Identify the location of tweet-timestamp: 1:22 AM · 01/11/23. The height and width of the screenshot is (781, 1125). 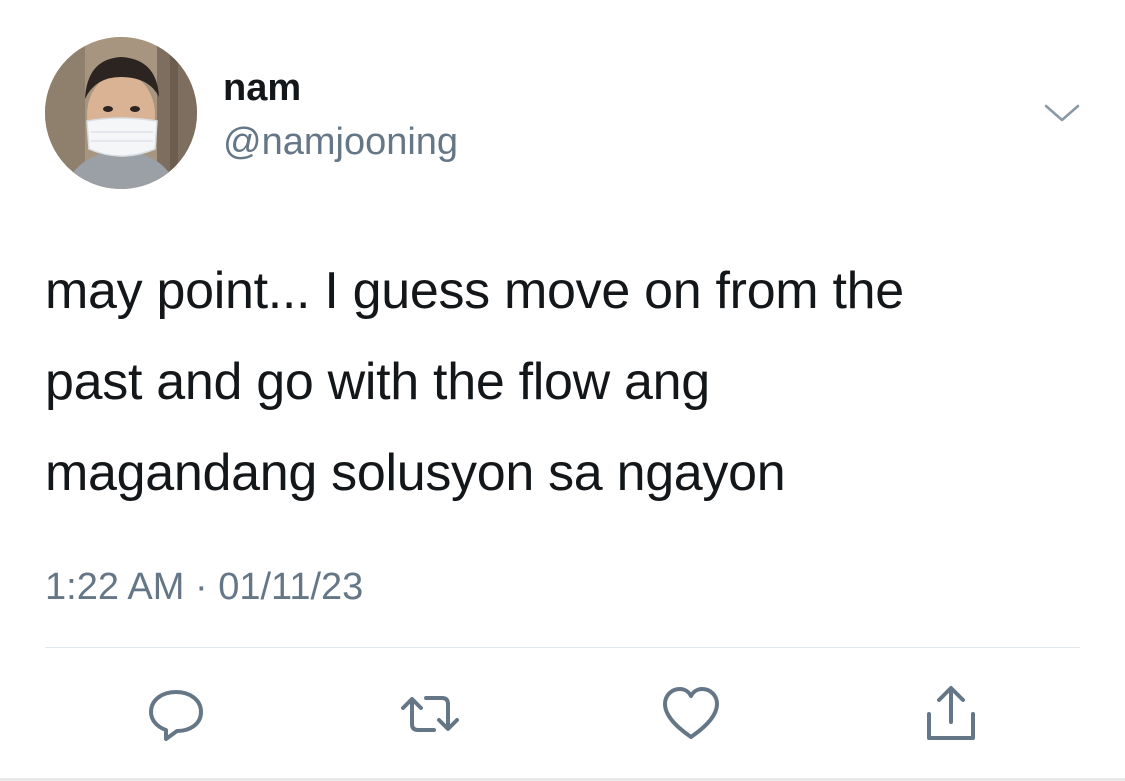
(204, 587).